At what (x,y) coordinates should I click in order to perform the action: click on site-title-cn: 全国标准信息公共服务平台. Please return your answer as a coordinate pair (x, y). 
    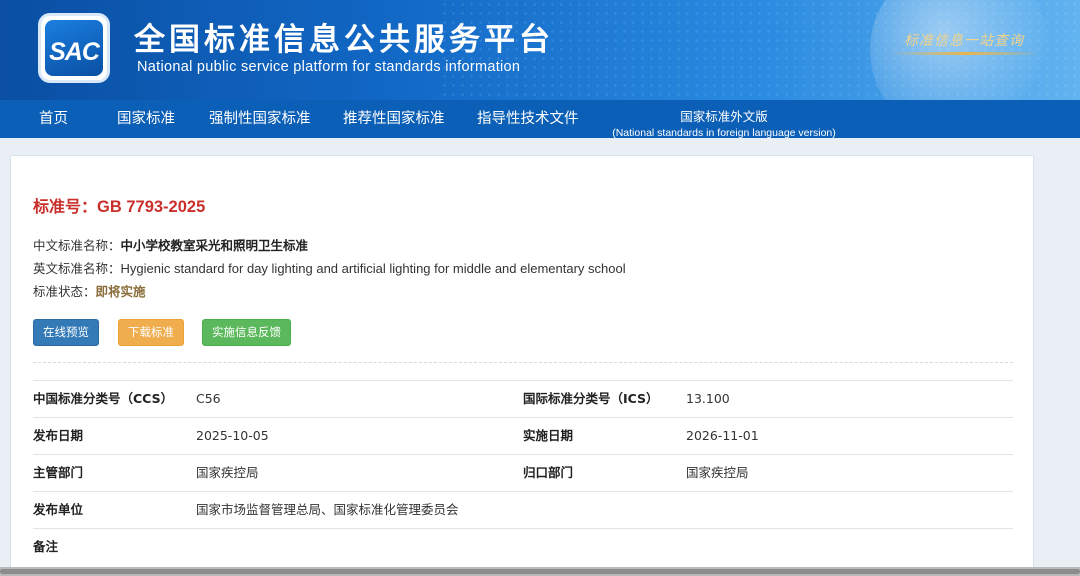
    Looking at the image, I should click on (344, 40).